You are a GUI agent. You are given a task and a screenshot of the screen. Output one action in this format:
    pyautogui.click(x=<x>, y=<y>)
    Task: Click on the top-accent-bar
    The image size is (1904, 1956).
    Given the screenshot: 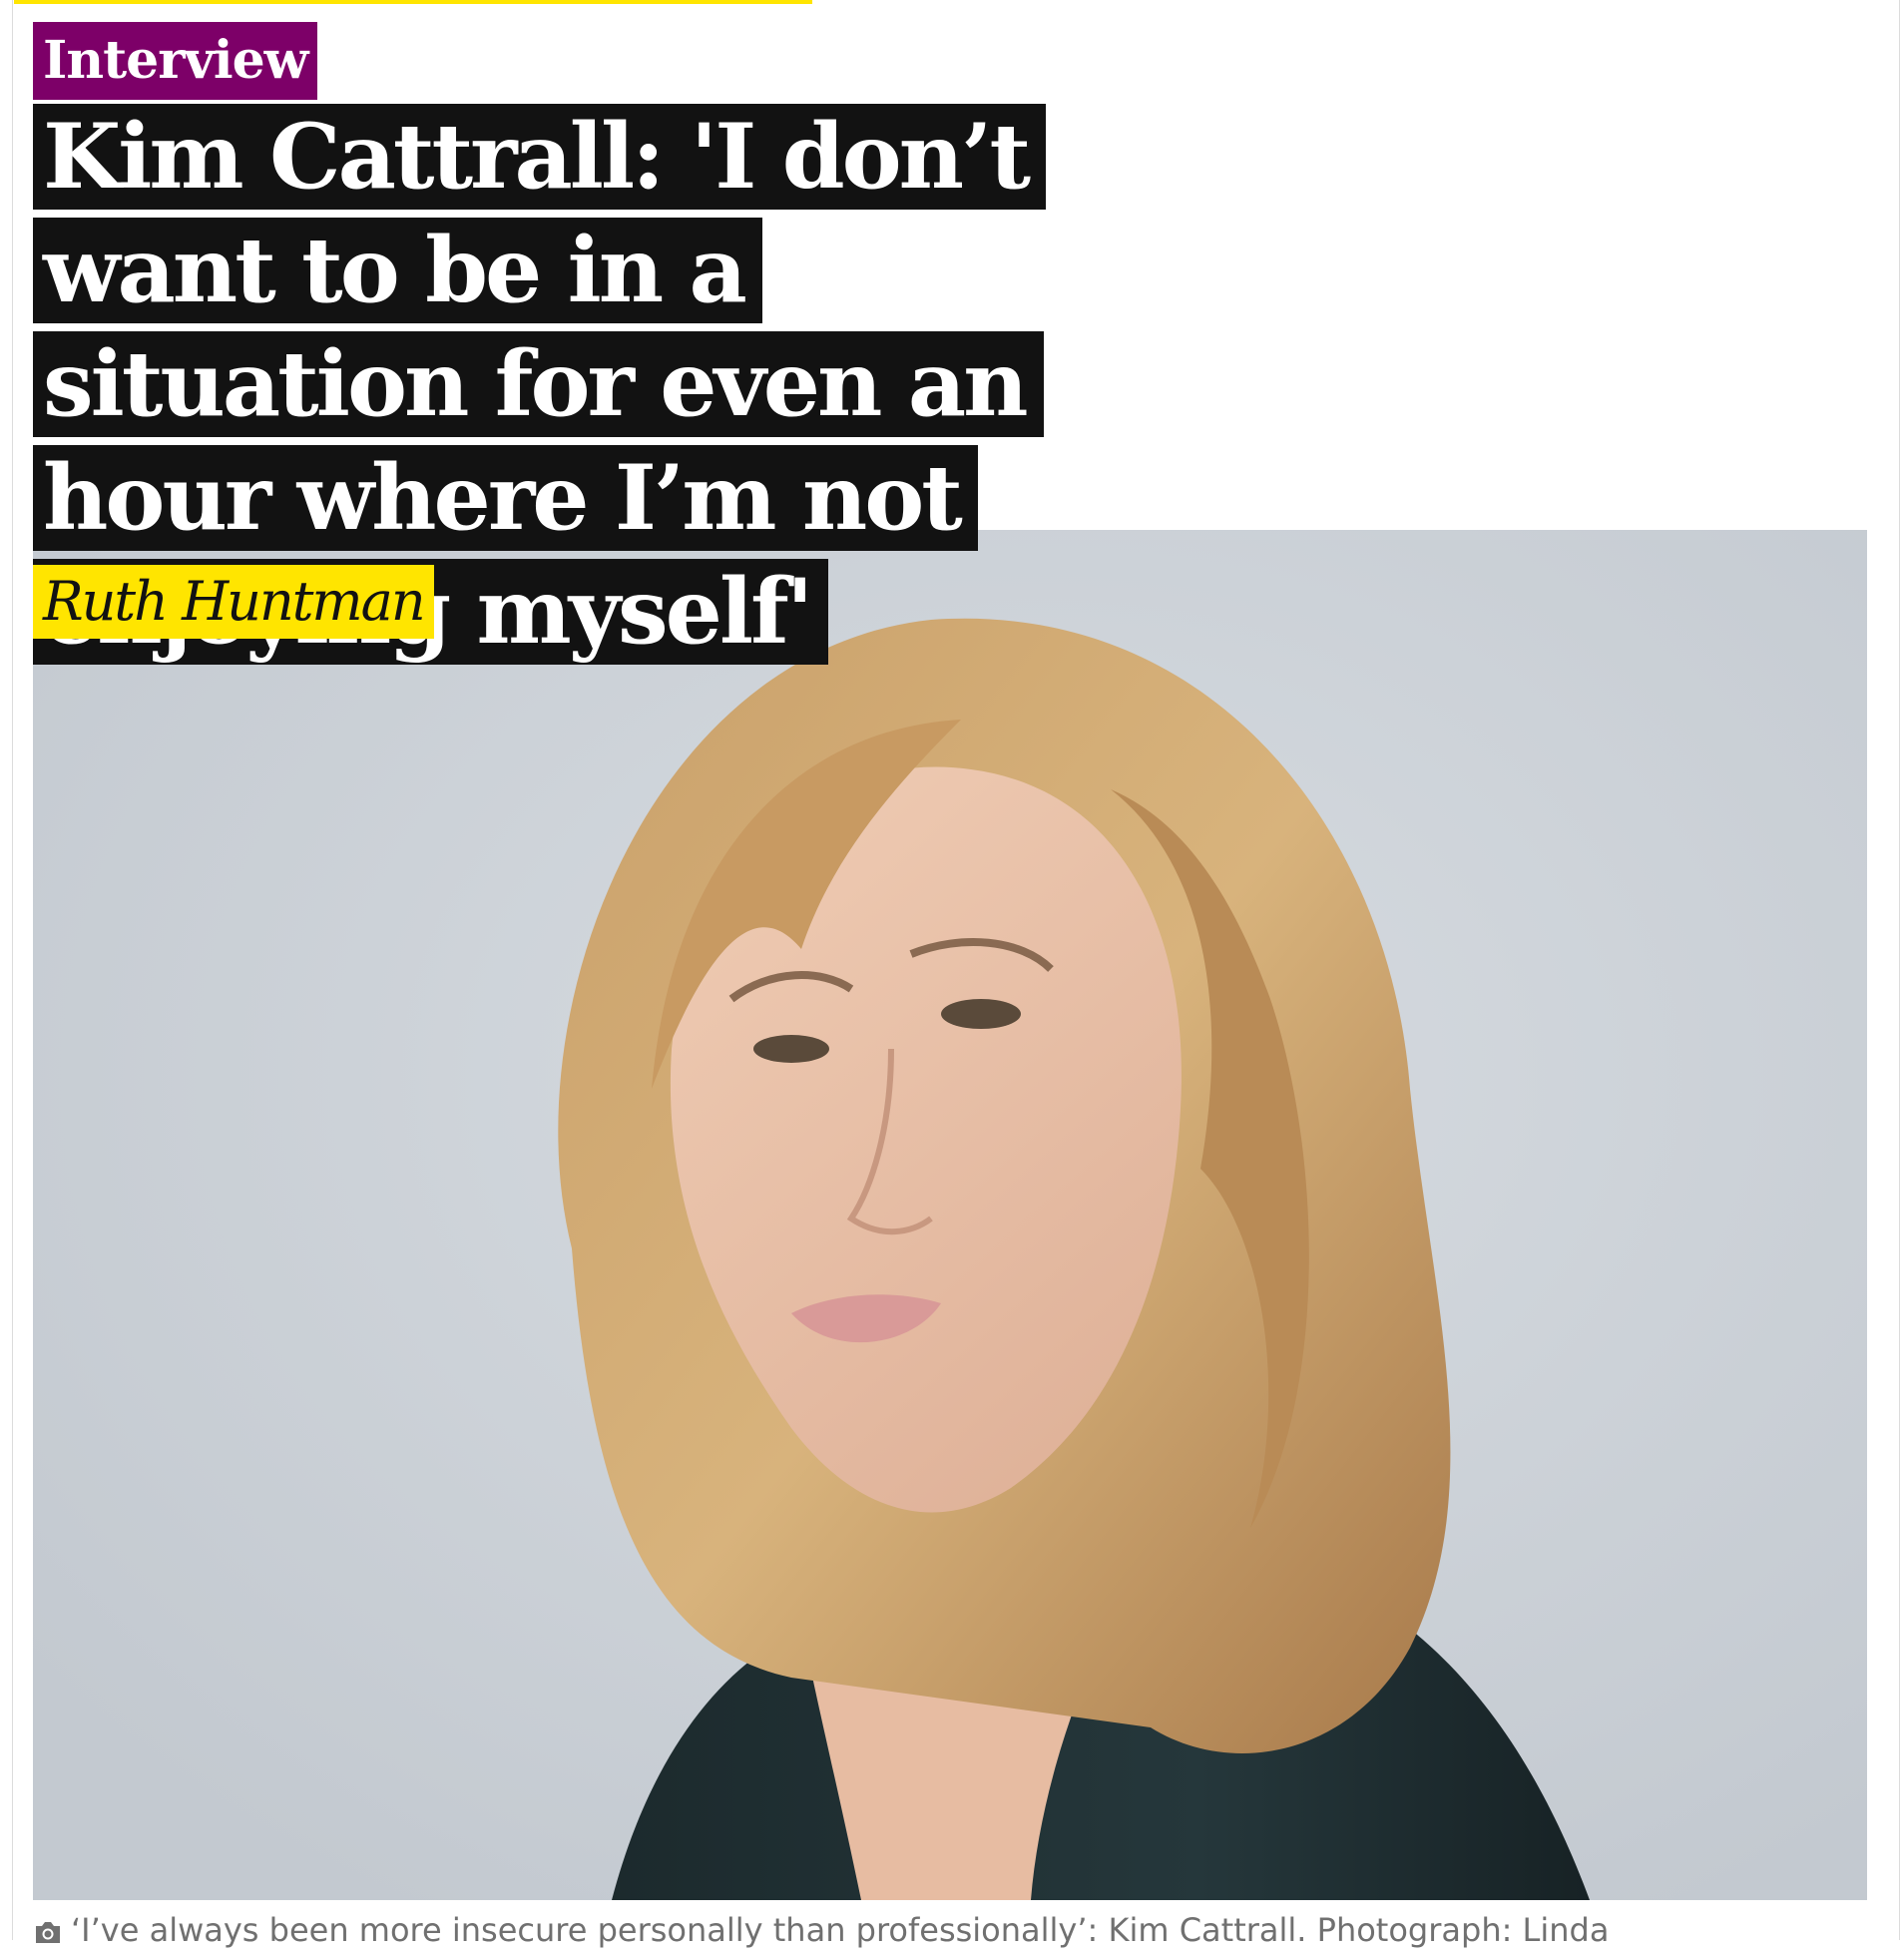 What is the action you would take?
    pyautogui.click(x=413, y=2)
    